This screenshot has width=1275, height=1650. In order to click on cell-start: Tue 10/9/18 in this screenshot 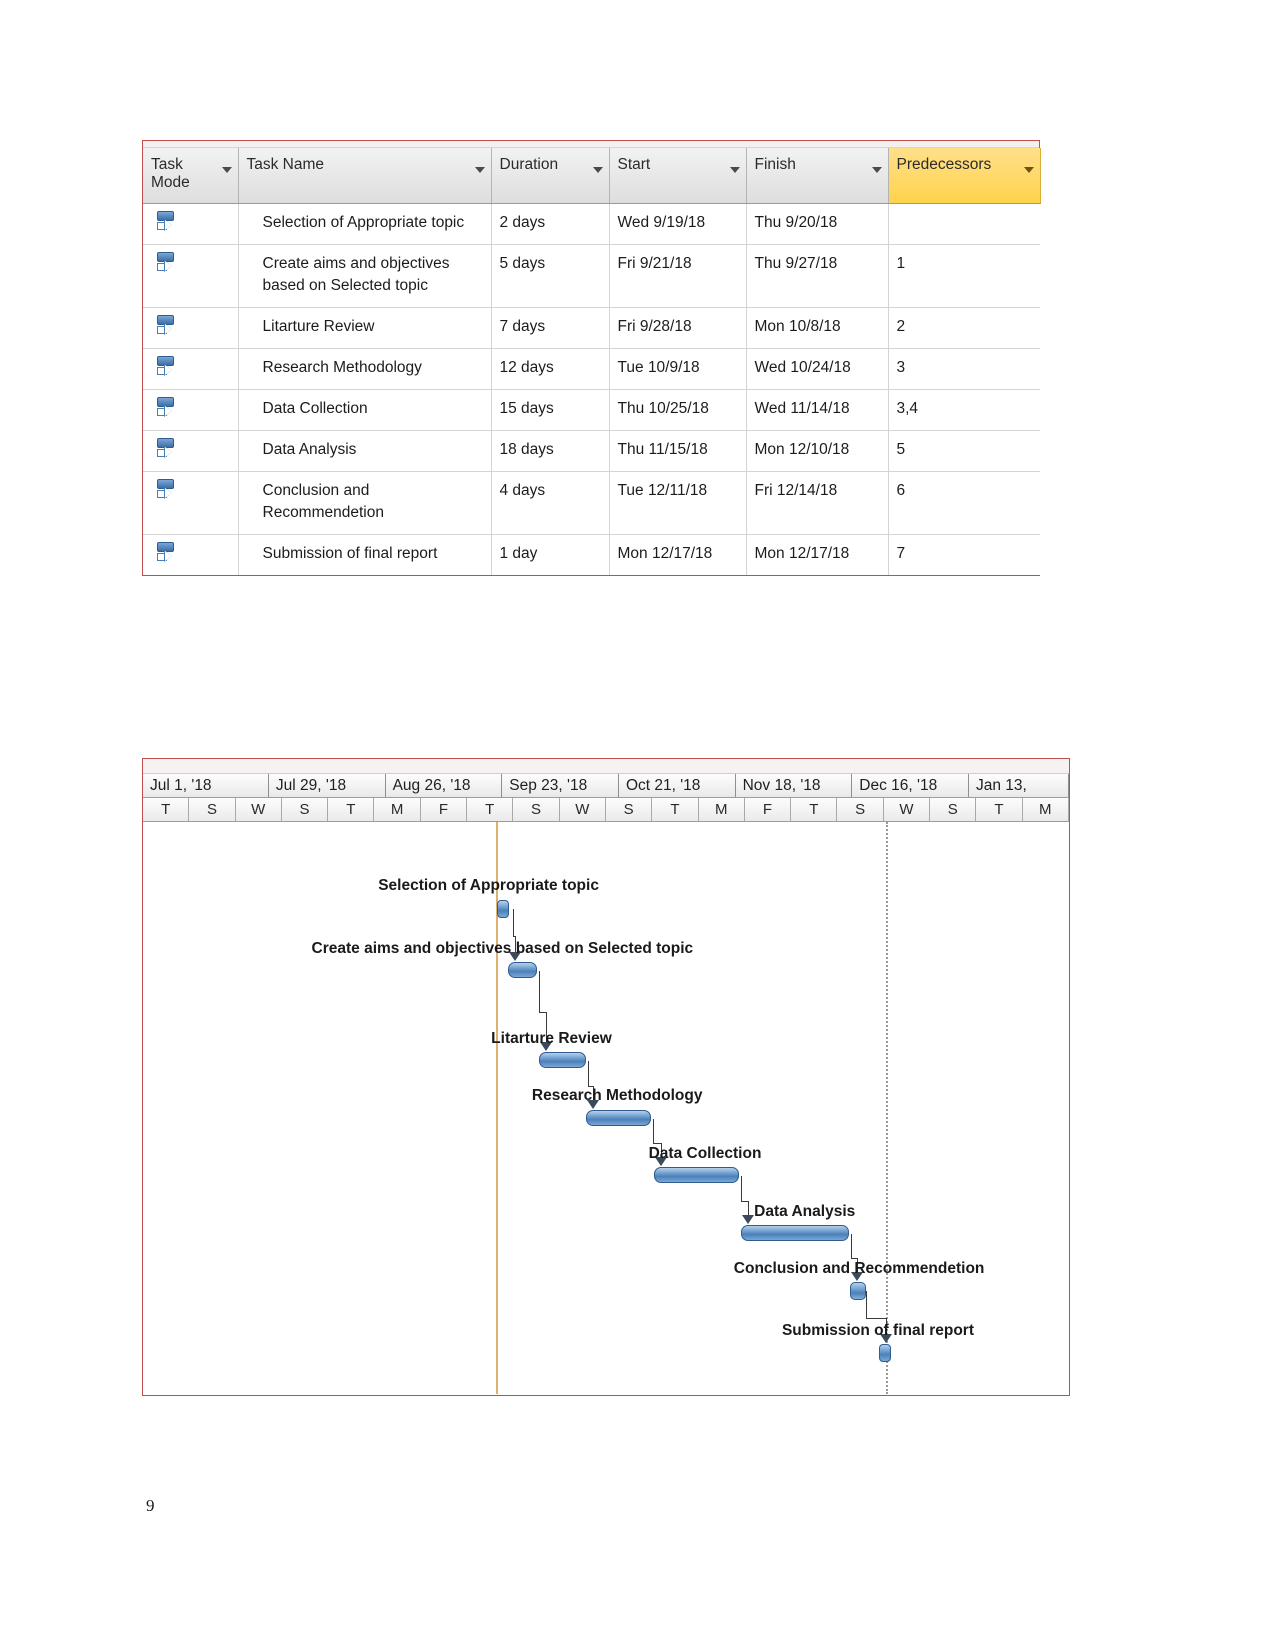, I will do `click(678, 369)`.